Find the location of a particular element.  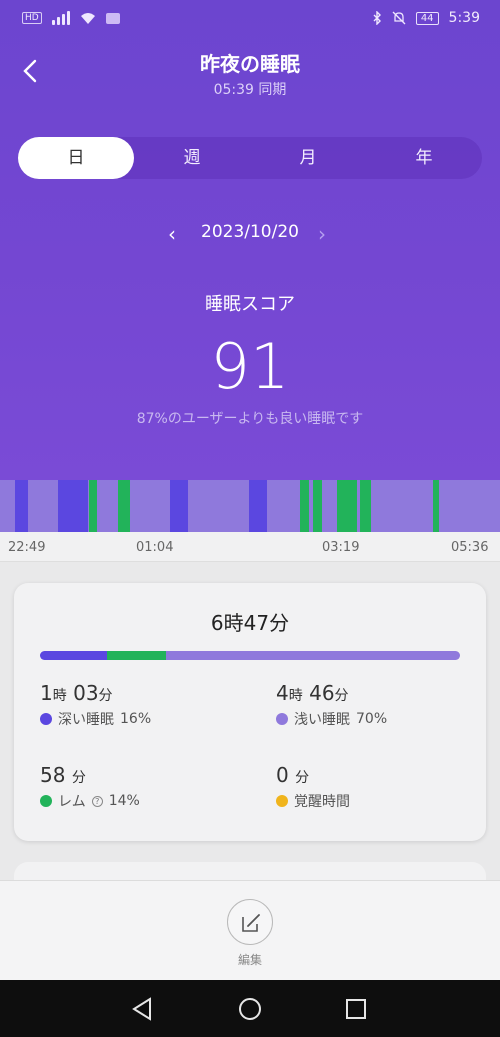

rem-proportion is located at coordinates (136, 655).